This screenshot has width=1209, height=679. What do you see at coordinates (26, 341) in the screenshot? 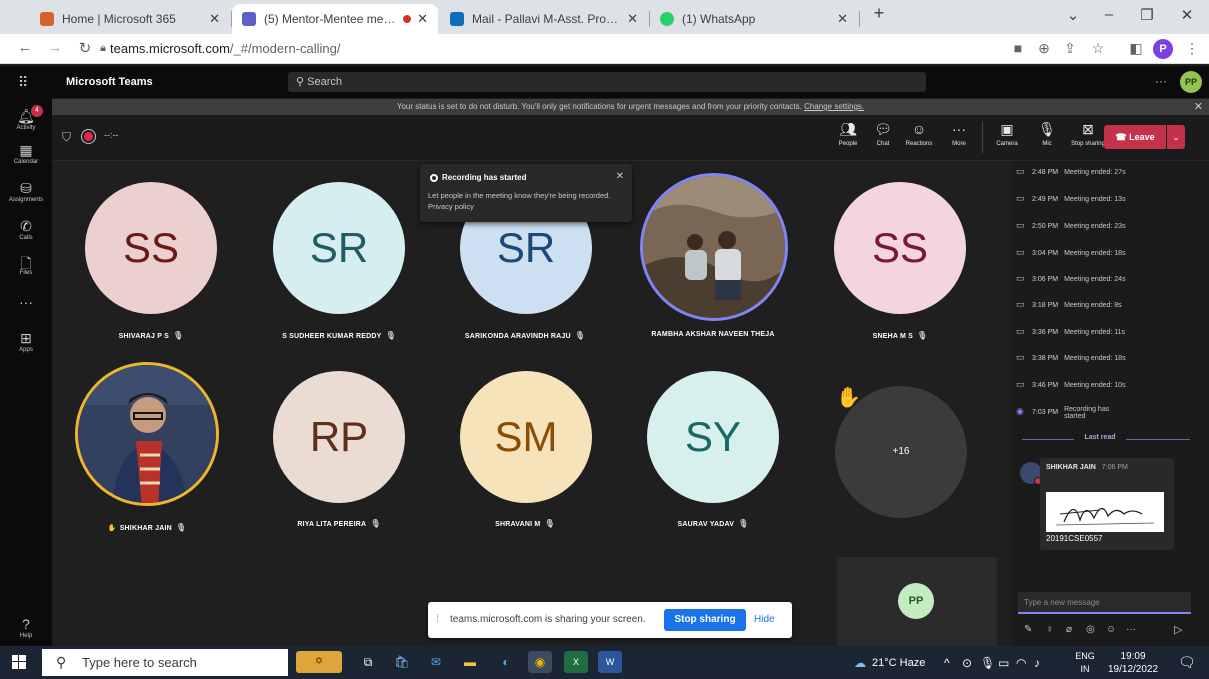
I see `rail-item-apps: ⊞ Apps` at bounding box center [26, 341].